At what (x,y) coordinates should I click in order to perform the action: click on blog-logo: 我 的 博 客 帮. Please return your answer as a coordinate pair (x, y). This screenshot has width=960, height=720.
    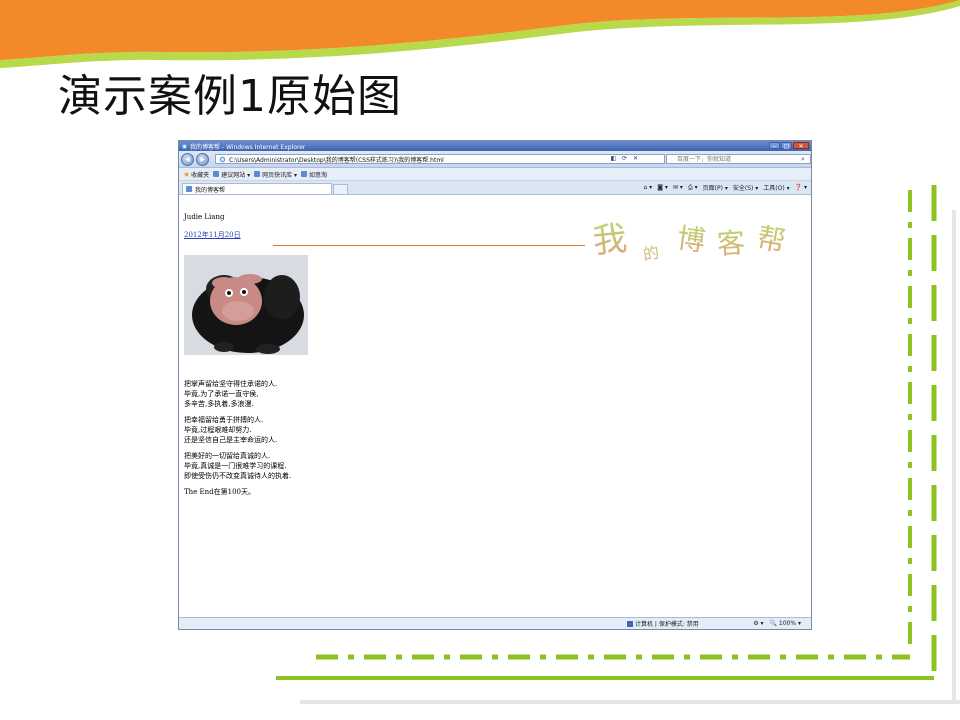
    Looking at the image, I should click on (690, 241).